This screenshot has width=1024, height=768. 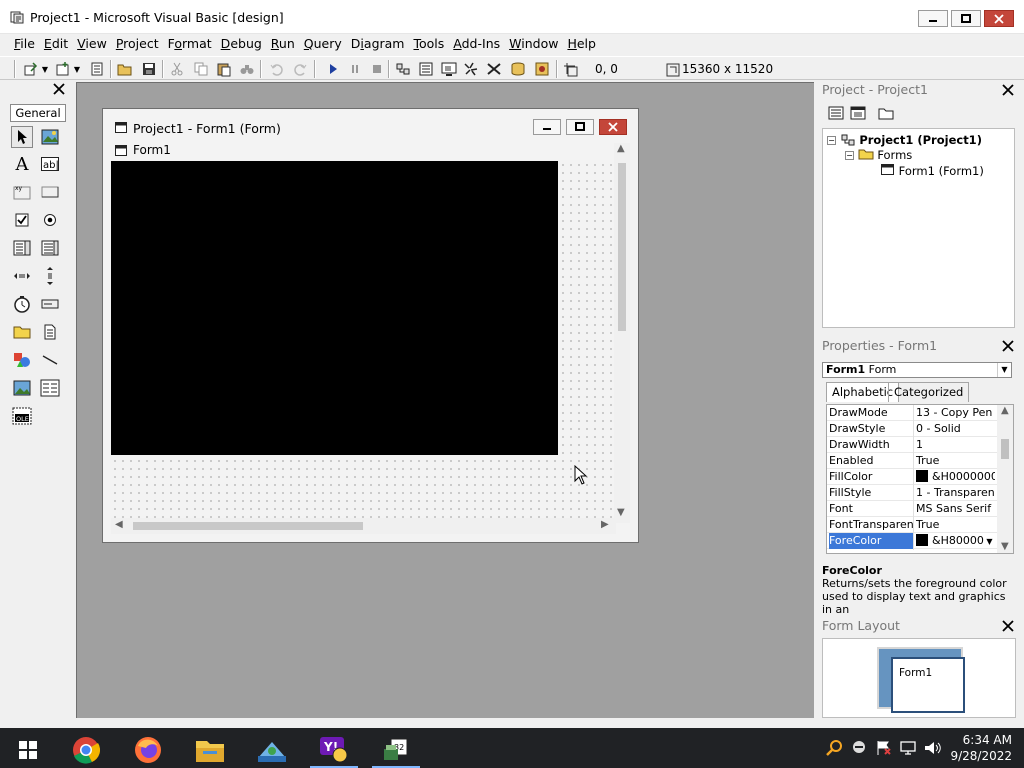 What do you see at coordinates (177, 69) in the screenshot?
I see `cut-button` at bounding box center [177, 69].